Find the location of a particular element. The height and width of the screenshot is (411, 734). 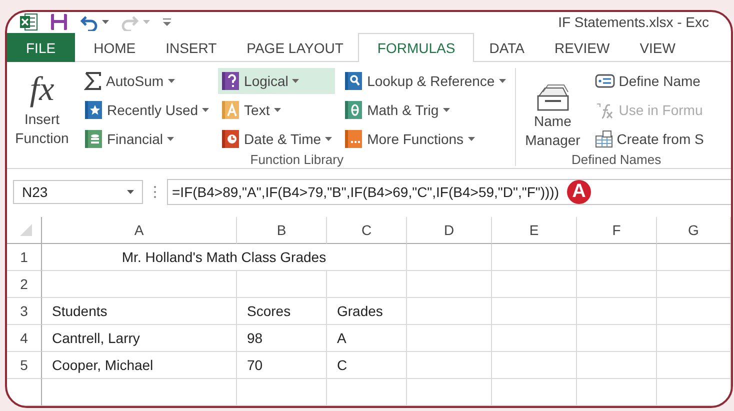

function-category-button: Date & Time is located at coordinates (277, 139).